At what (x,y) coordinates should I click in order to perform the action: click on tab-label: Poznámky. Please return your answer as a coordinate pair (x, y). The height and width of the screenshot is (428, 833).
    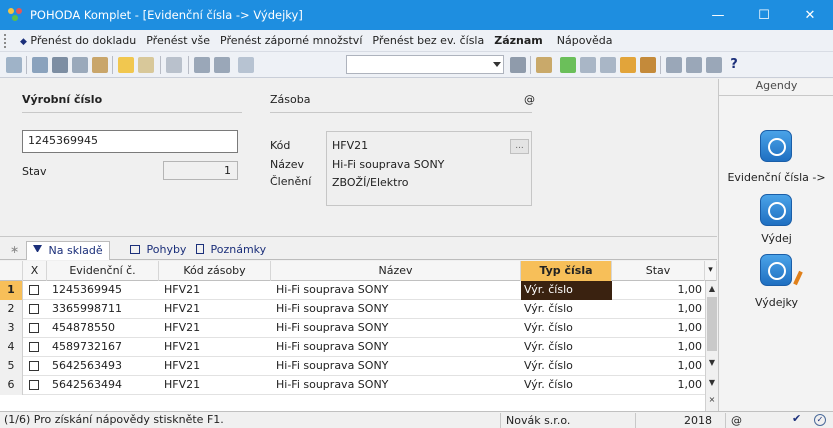
    Looking at the image, I should click on (238, 249).